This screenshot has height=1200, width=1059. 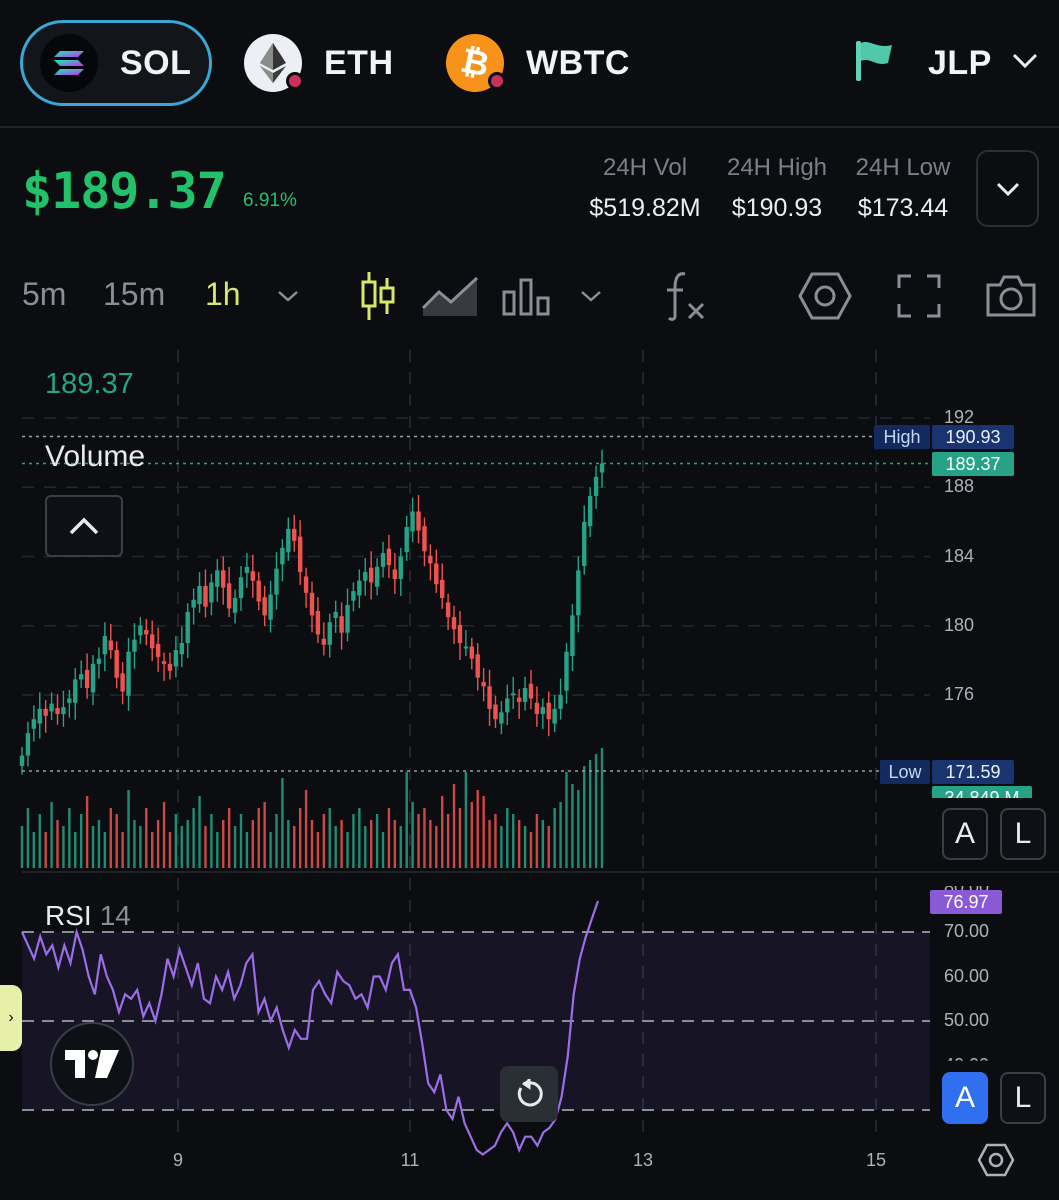 I want to click on time-tick-label: 13, so click(x=643, y=1160).